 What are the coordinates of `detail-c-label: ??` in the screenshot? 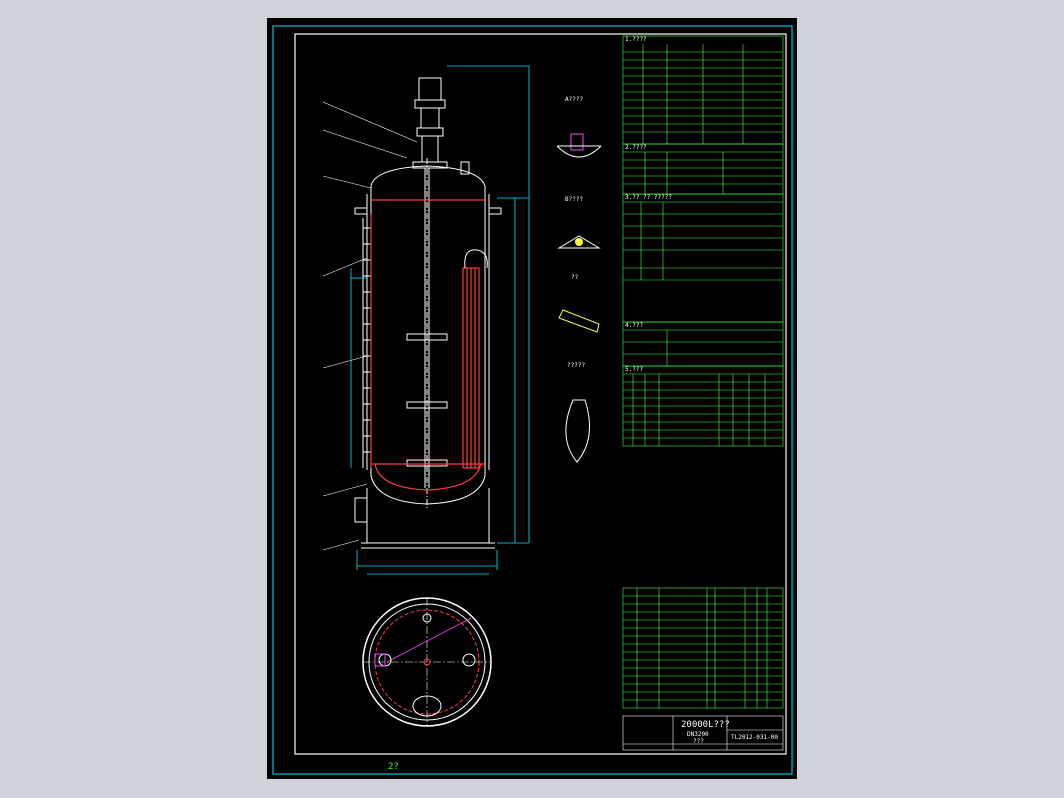 It's located at (575, 277).